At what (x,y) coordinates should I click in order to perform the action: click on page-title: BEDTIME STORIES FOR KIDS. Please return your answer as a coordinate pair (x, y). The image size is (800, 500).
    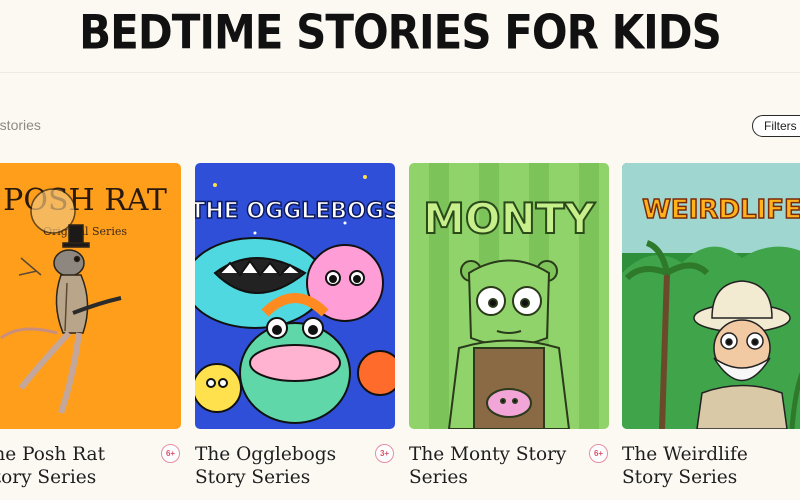
    Looking at the image, I should click on (400, 32).